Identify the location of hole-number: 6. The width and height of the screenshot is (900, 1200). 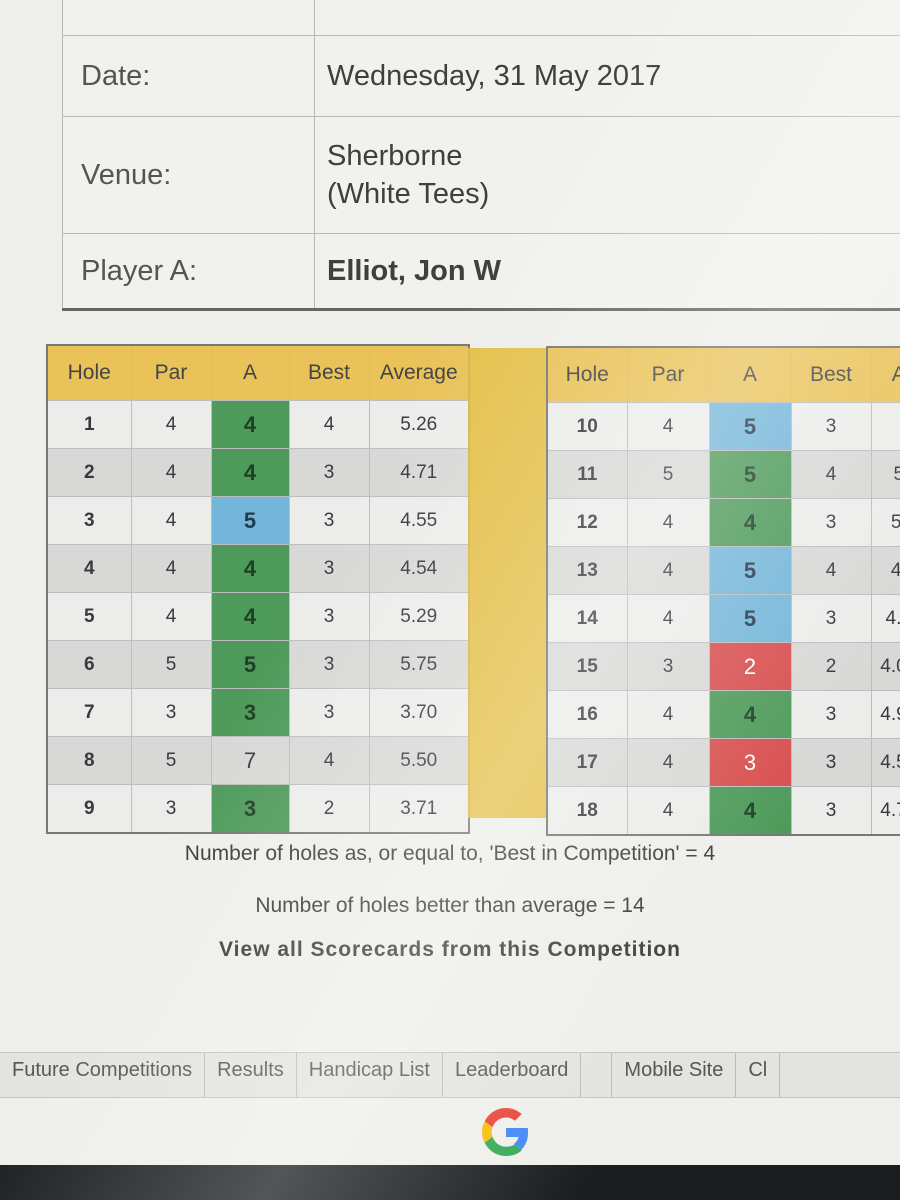
(89, 664).